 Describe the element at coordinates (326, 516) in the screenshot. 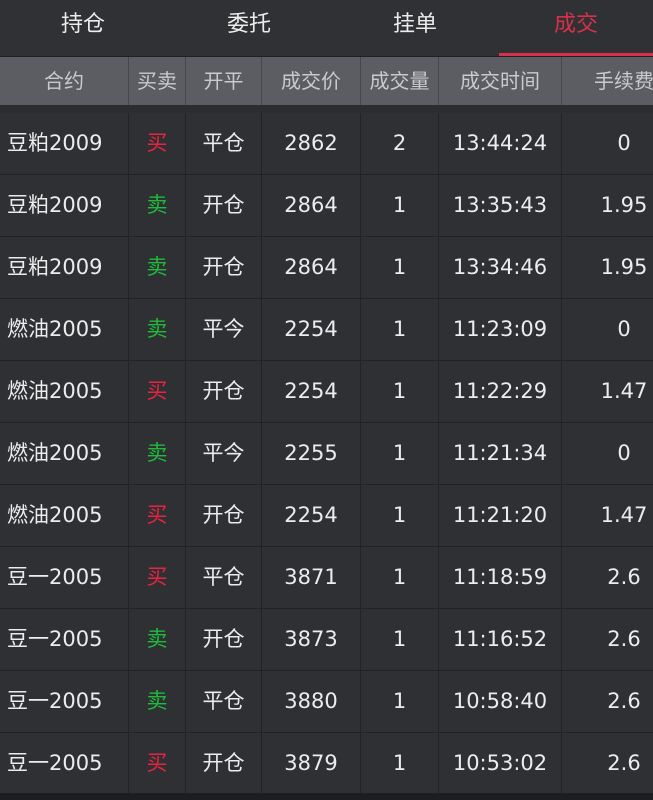

I see `table-row: 燃油2005 买 开仓 2254 1 11:21:20 1.47` at that location.